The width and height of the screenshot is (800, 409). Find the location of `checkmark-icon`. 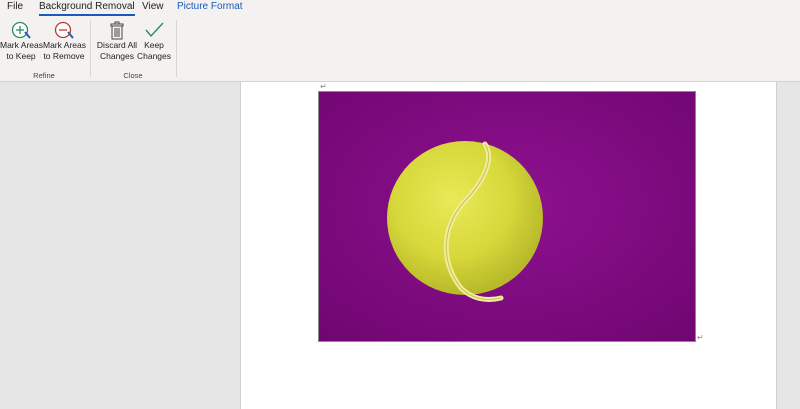

checkmark-icon is located at coordinates (154, 30).